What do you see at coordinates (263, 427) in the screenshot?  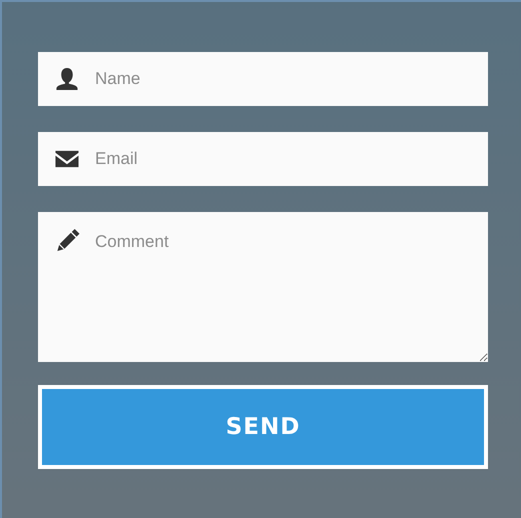 I see `send-button: SEND` at bounding box center [263, 427].